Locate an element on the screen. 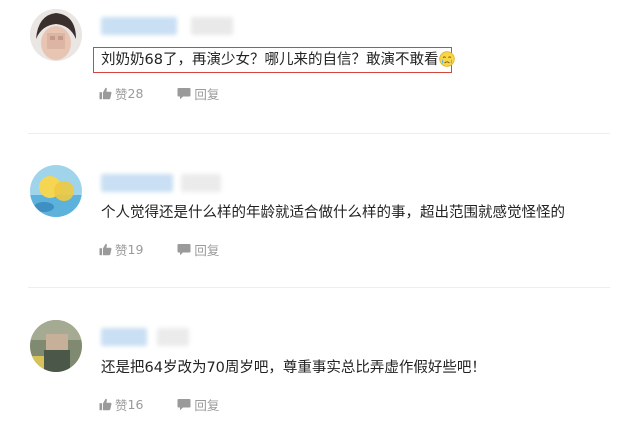  like-button: 赞 19 is located at coordinates (121, 249).